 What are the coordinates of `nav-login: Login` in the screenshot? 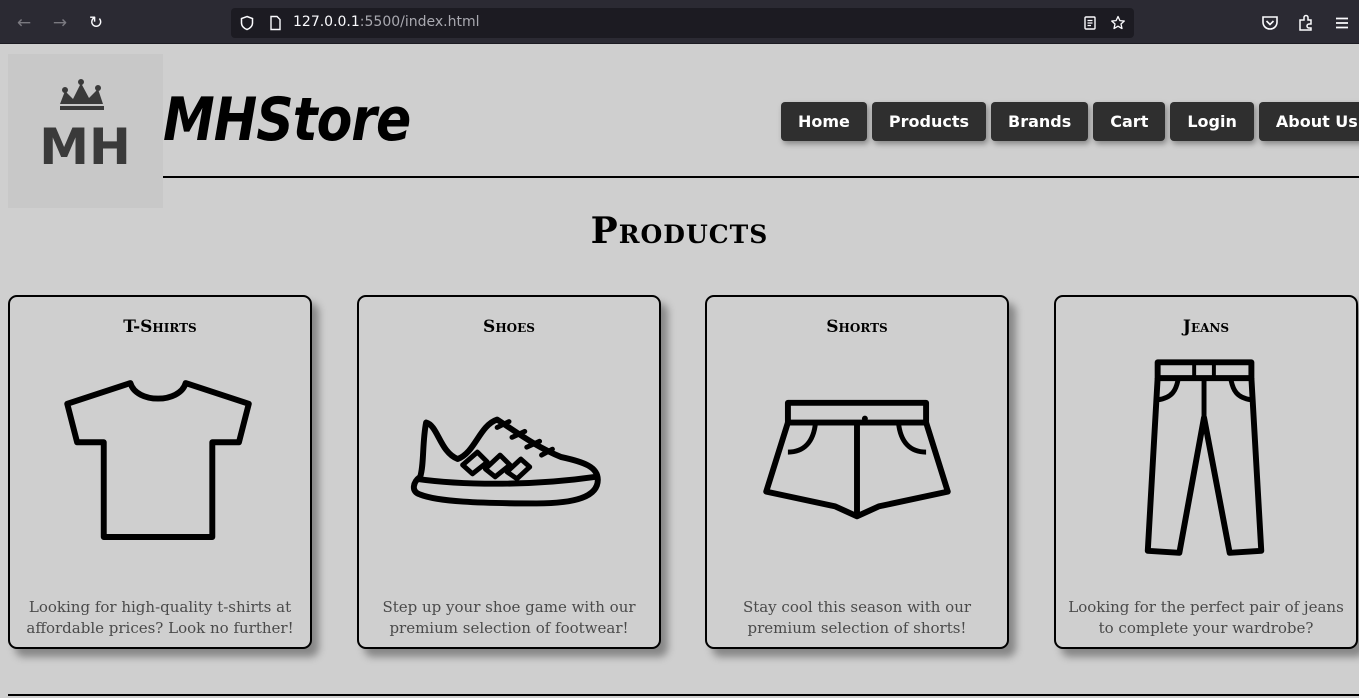 It's located at (1212, 121).